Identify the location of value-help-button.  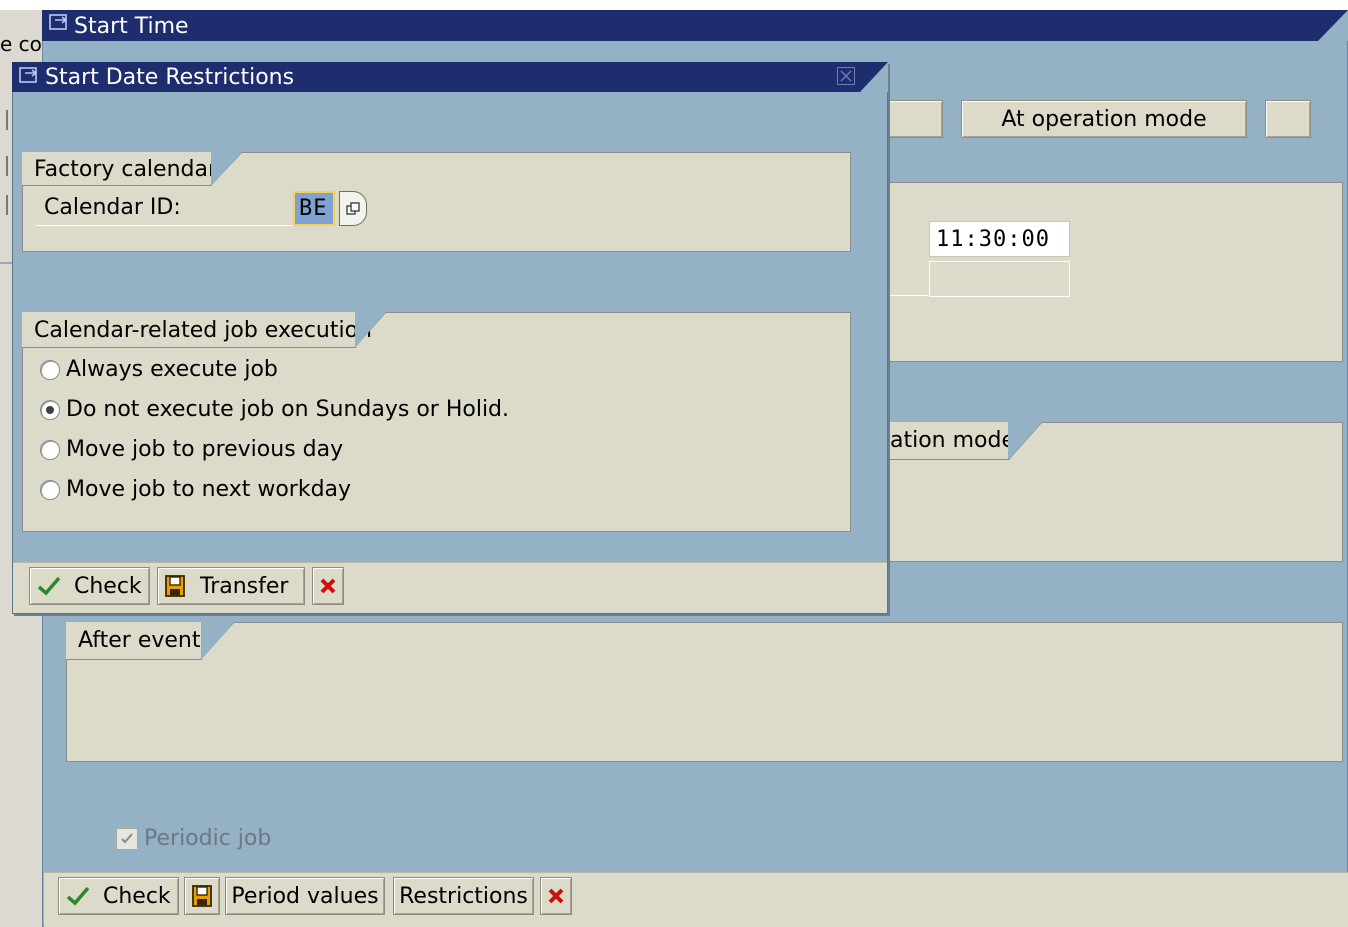
(353, 208).